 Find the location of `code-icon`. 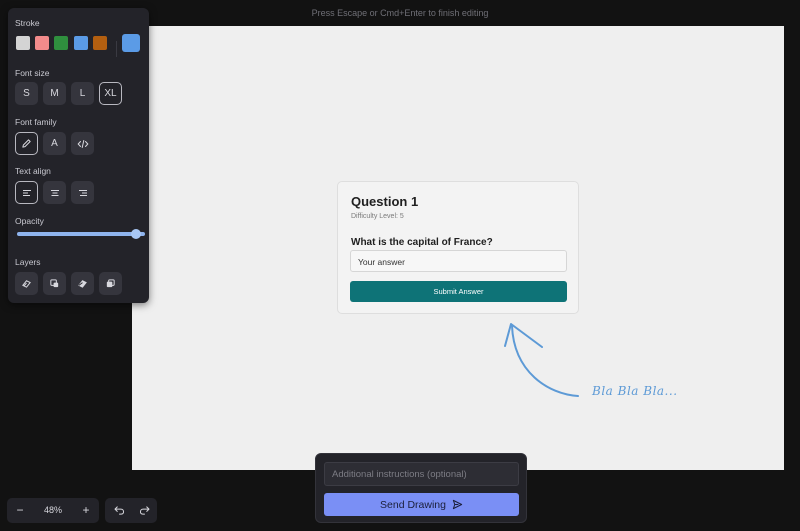

code-icon is located at coordinates (82, 143).